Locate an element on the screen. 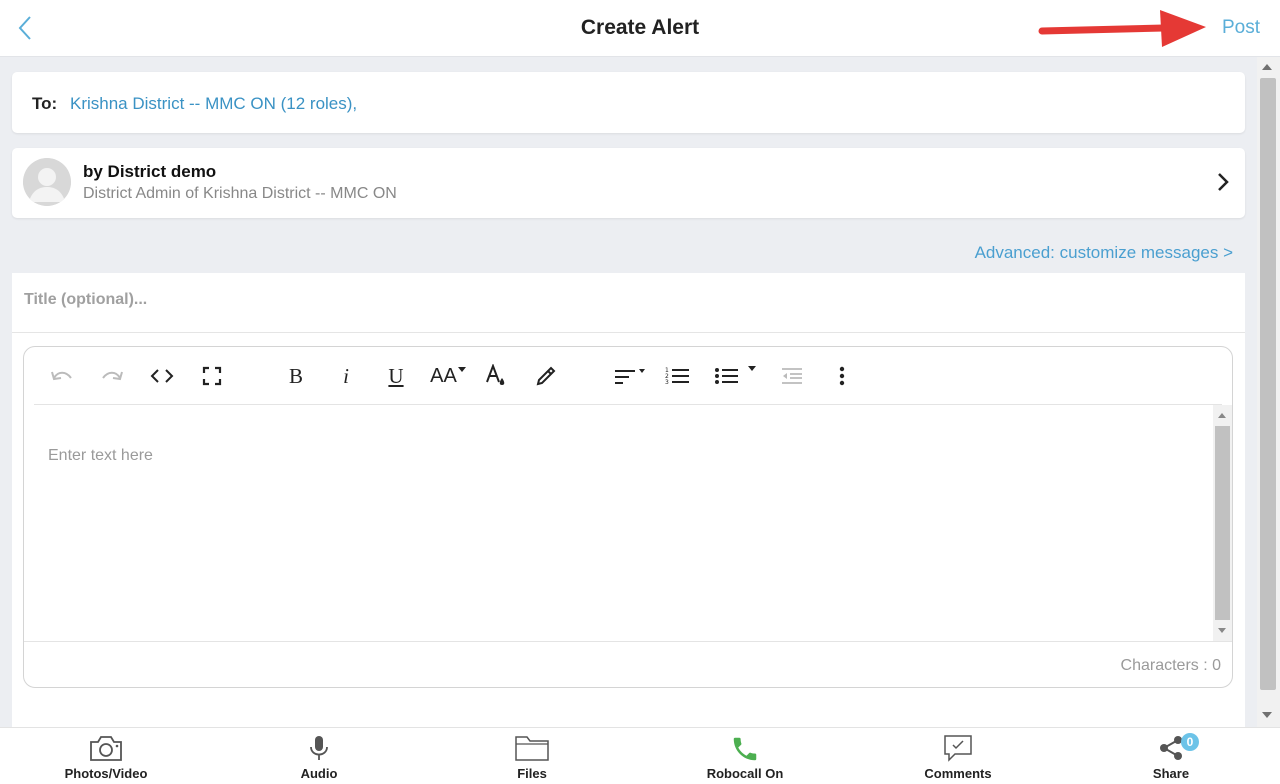  camera-icon is located at coordinates (106, 748).